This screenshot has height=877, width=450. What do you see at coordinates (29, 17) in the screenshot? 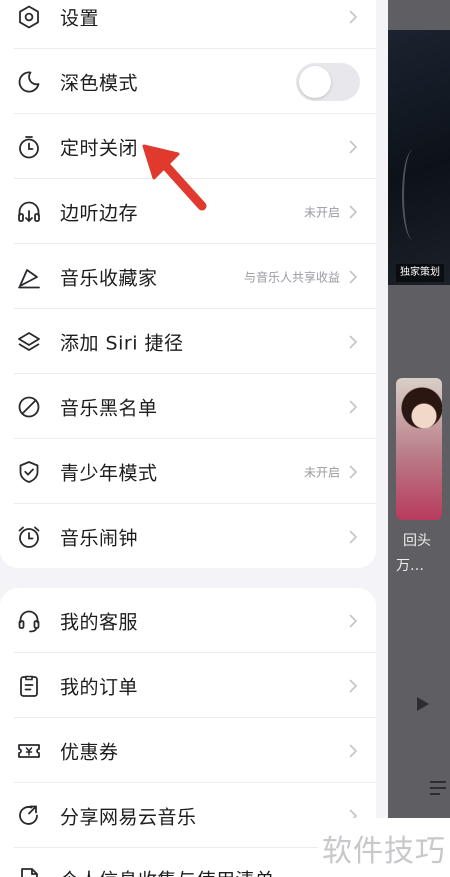
I see `settings-hex-icon` at bounding box center [29, 17].